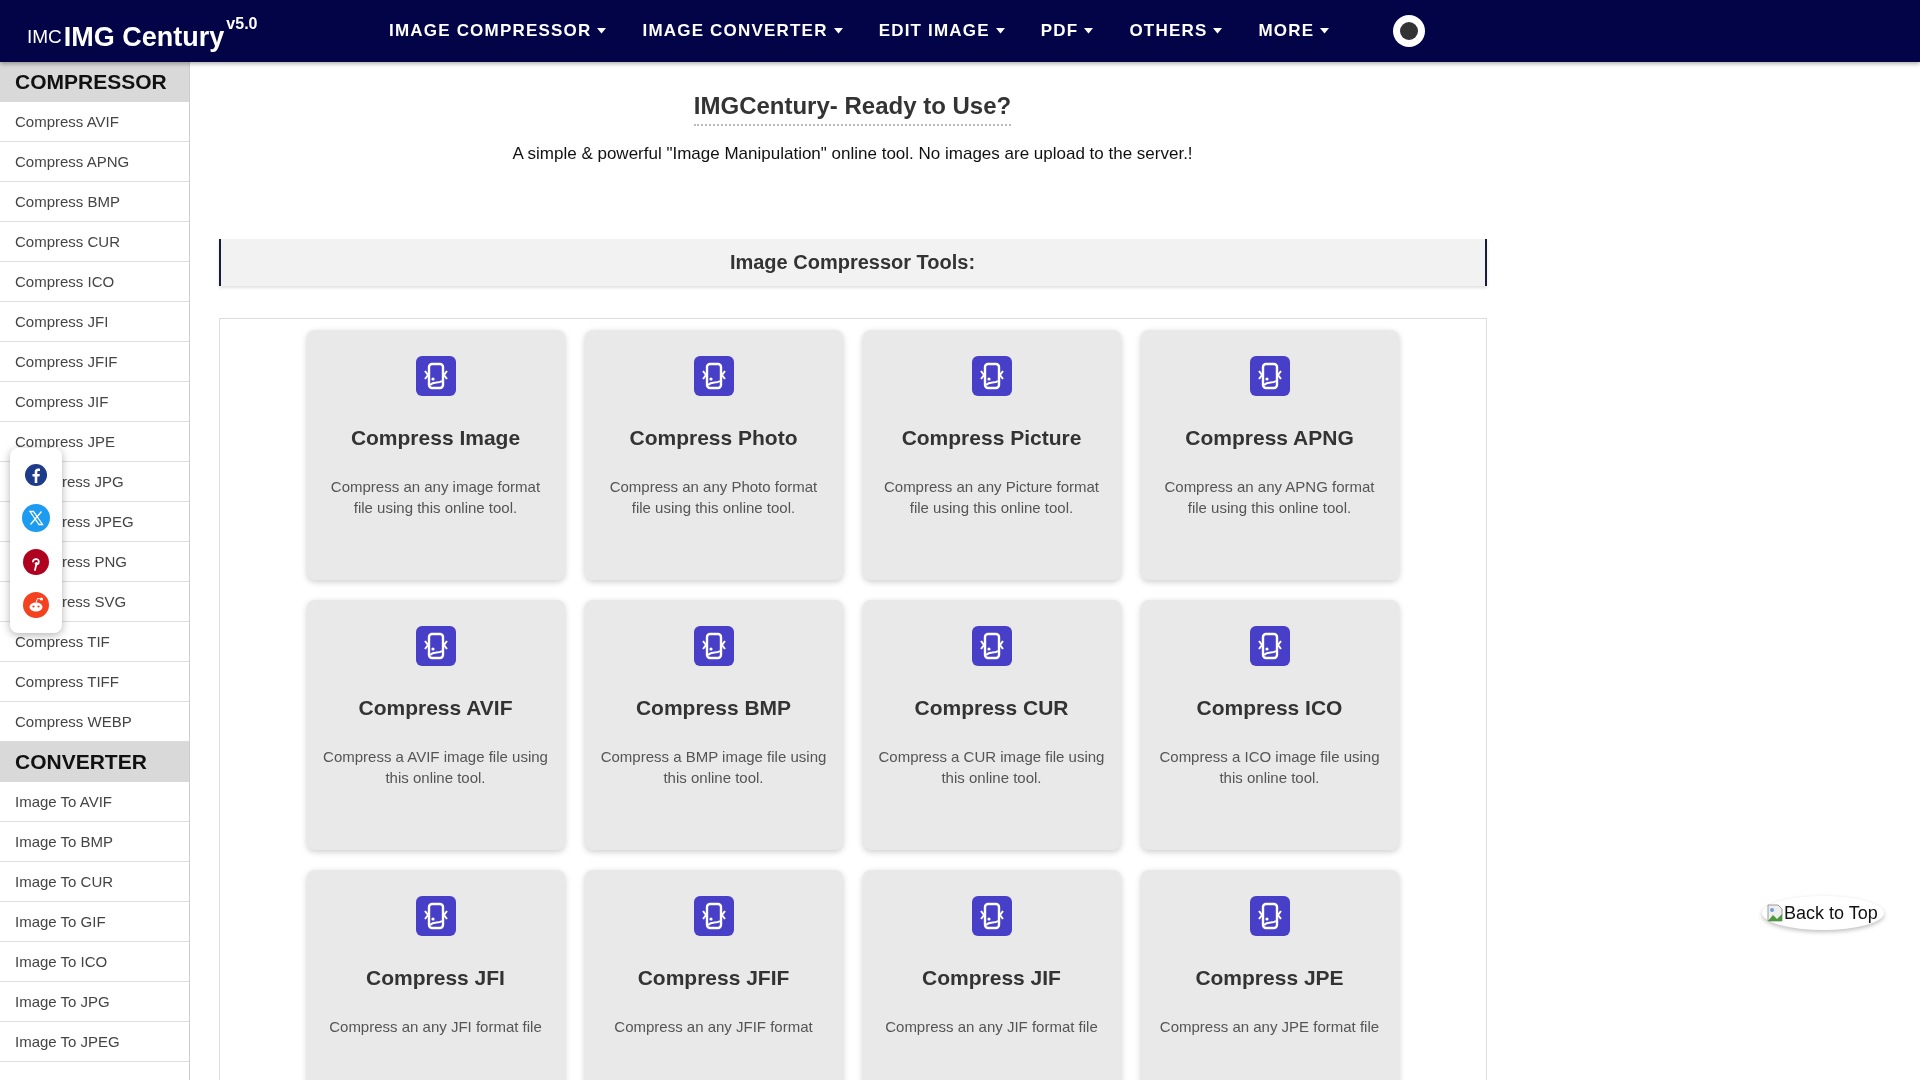 The width and height of the screenshot is (1920, 1080). What do you see at coordinates (991, 455) in the screenshot?
I see `tool-card: Compress Picture Compress an any Picture format file using this online tool.` at bounding box center [991, 455].